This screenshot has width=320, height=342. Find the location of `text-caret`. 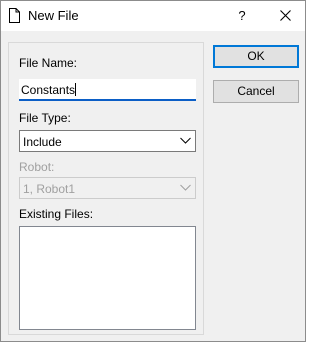

text-caret is located at coordinates (76, 89).